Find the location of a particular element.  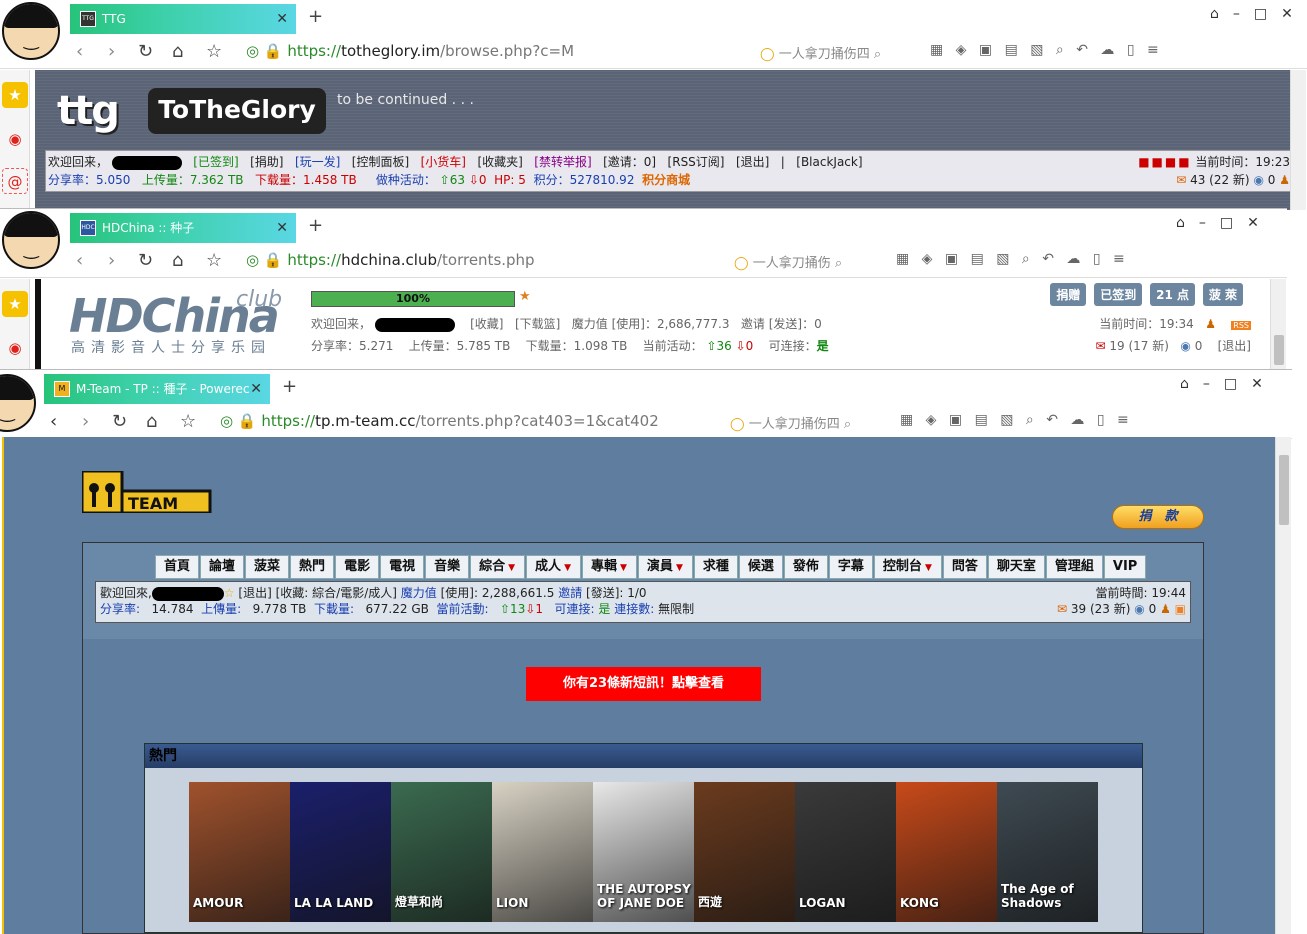

forward-icon: › is located at coordinates (111, 51).